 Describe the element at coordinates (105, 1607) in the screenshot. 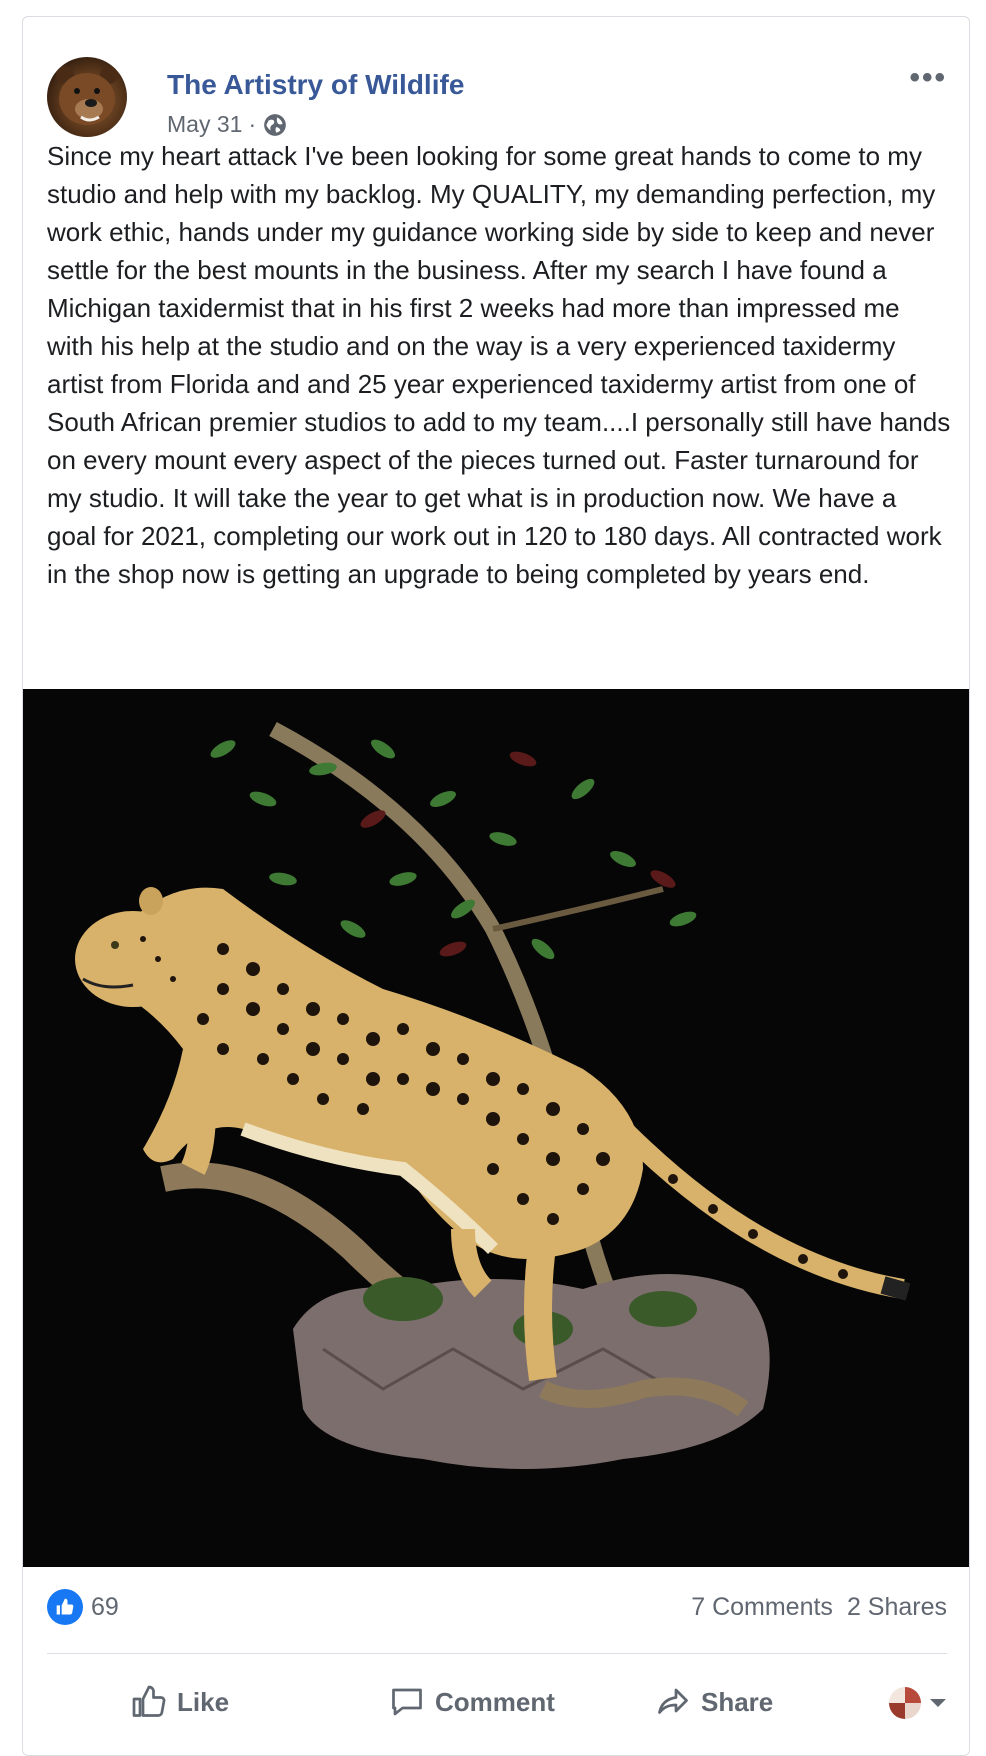

I see `like-count: 69` at that location.